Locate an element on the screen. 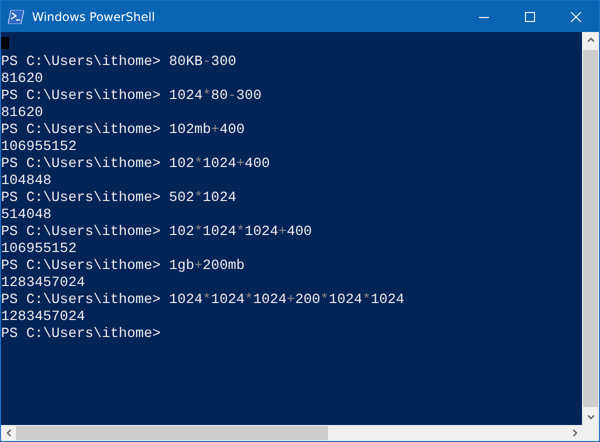 The image size is (600, 442). command-text: 1024*80-300 is located at coordinates (215, 96).